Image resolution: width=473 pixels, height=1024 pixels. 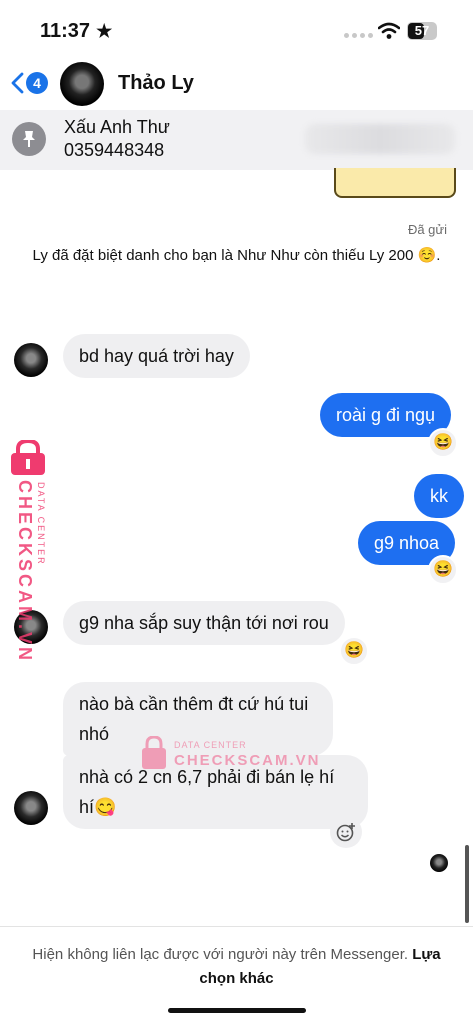 What do you see at coordinates (114, 150) in the screenshot?
I see `pinned-message-line2: 0359448348` at bounding box center [114, 150].